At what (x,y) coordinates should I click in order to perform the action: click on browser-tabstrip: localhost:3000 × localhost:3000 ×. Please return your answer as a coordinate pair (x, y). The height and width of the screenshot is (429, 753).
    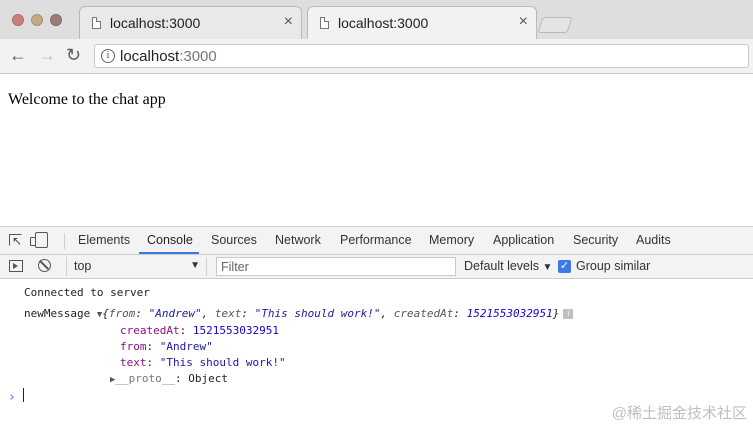
    Looking at the image, I should click on (376, 19).